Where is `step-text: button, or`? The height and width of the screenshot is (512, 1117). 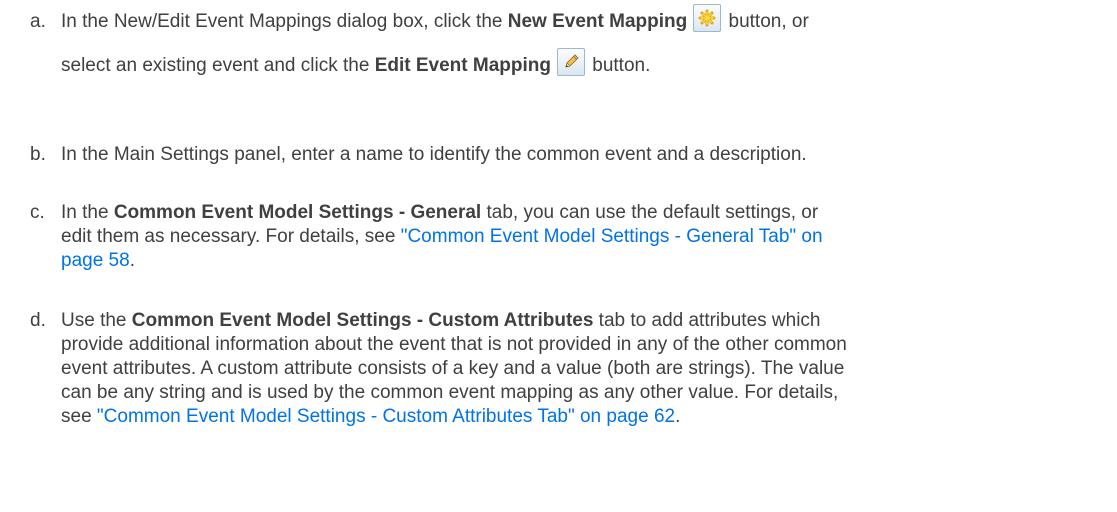 step-text: button, or is located at coordinates (766, 21).